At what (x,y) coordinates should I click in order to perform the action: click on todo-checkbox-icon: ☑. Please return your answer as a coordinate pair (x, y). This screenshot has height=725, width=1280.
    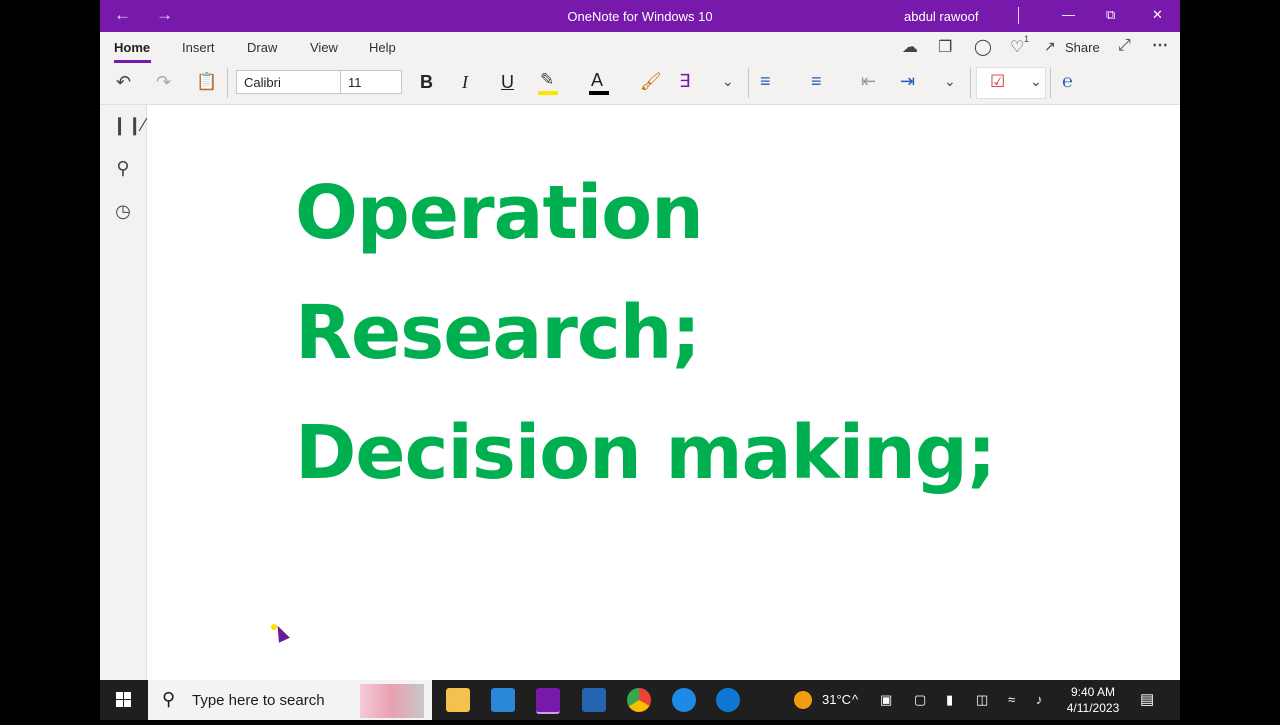
    Looking at the image, I should click on (997, 82).